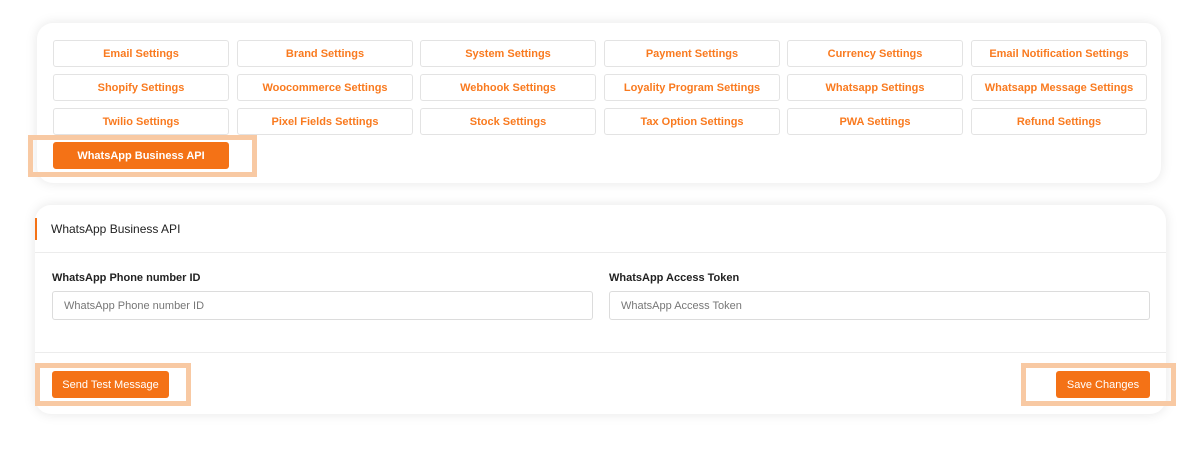 Image resolution: width=1200 pixels, height=459 pixels. What do you see at coordinates (508, 53) in the screenshot?
I see `tab-system-settings: System Settings` at bounding box center [508, 53].